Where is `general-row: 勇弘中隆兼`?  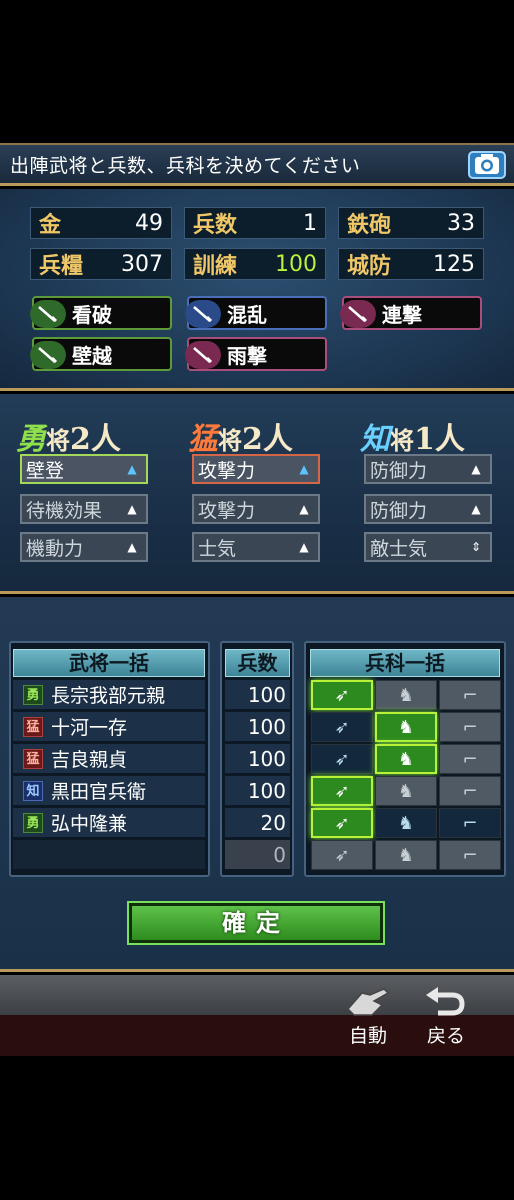 general-row: 勇弘中隆兼 is located at coordinates (109, 823).